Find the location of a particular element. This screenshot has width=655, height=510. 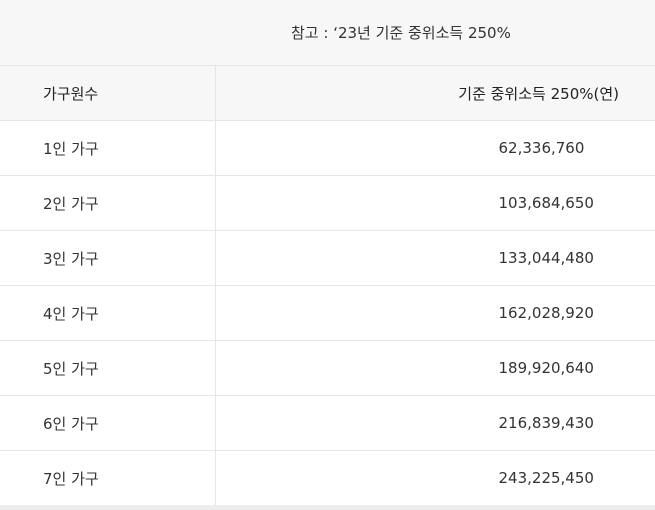

table-row: 2인 가구 103,684,650 is located at coordinates (327, 203).